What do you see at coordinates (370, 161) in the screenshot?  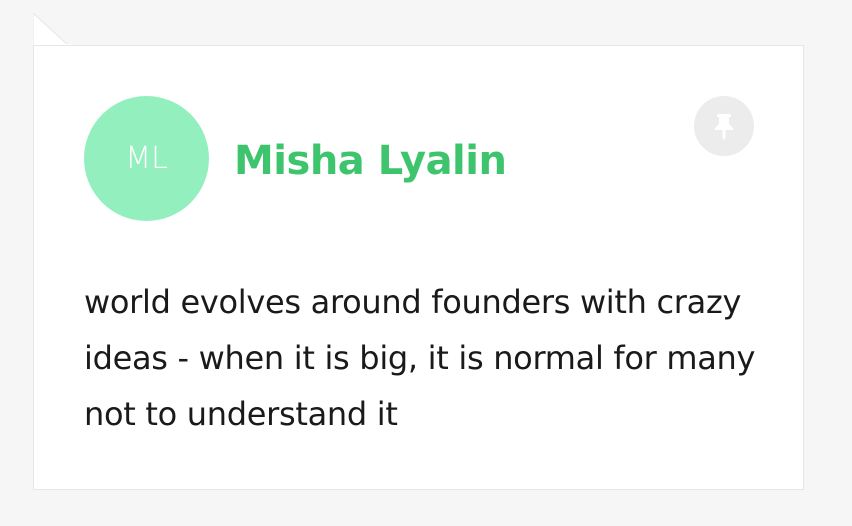 I see `author-name: Misha Lyalin` at bounding box center [370, 161].